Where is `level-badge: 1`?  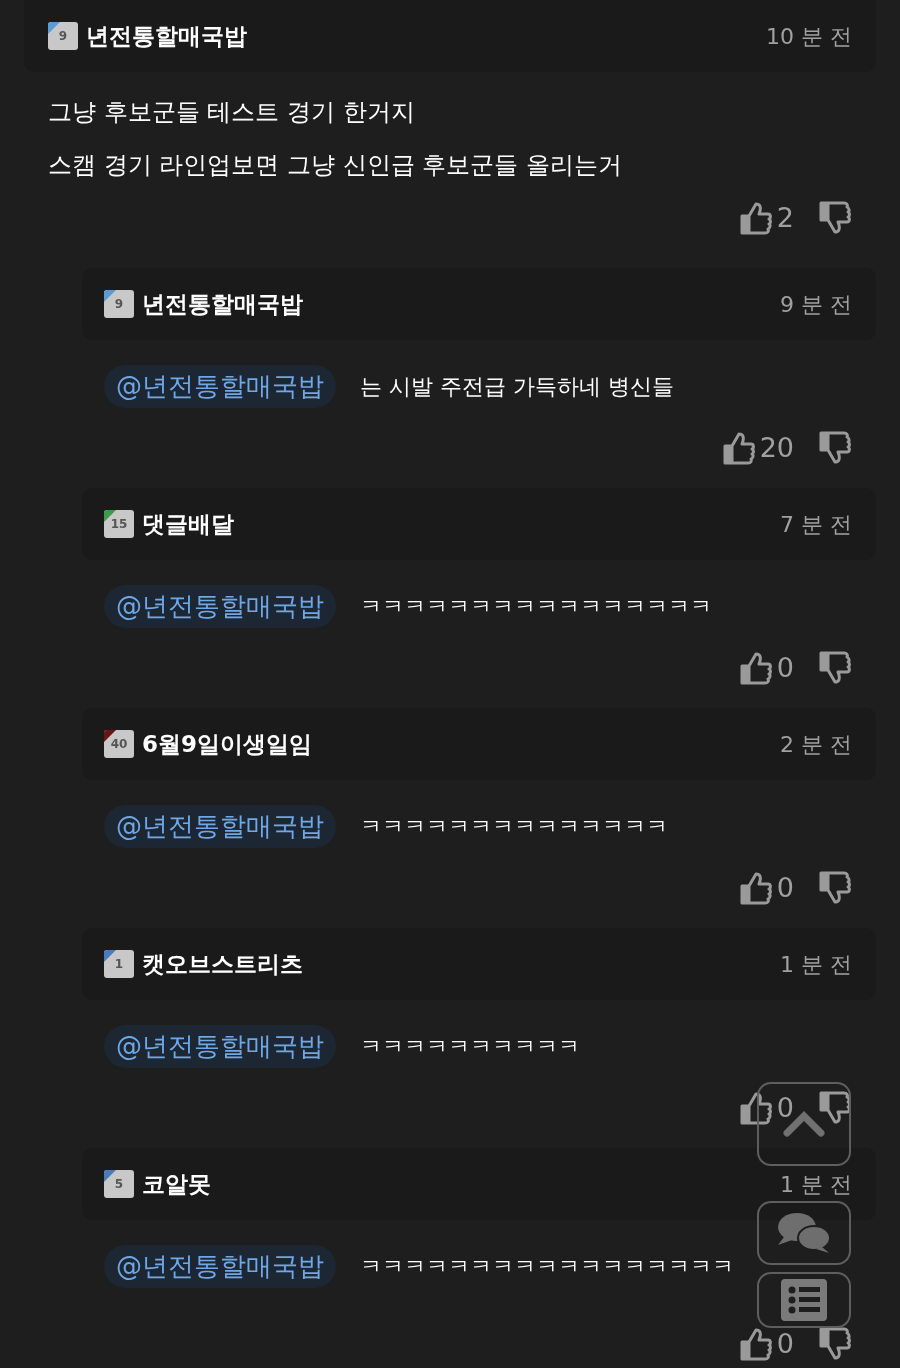 level-badge: 1 is located at coordinates (119, 964).